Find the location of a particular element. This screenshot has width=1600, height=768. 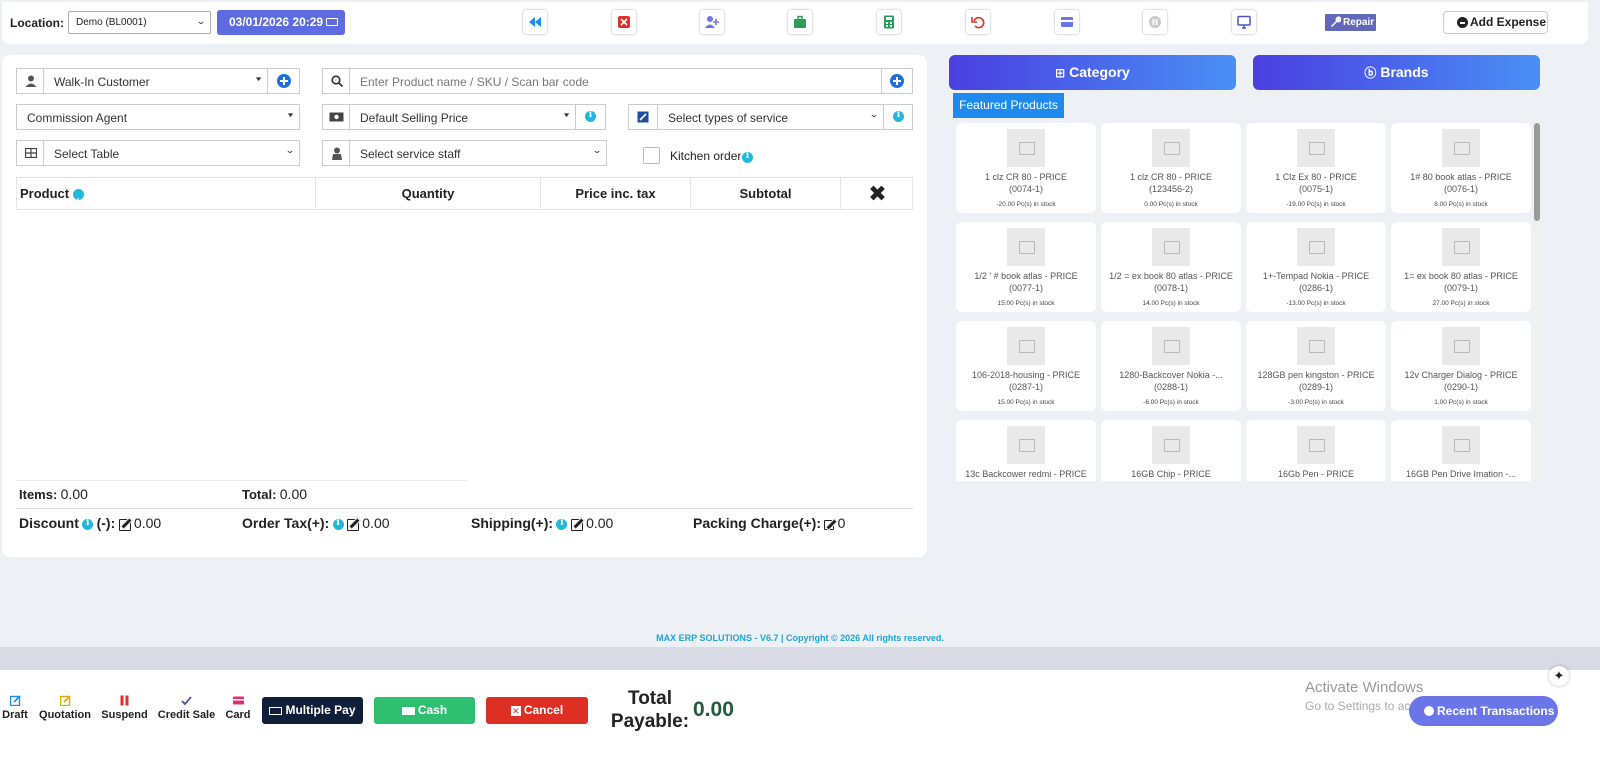

selling-price-value: Default Selling Price is located at coordinates (414, 118).